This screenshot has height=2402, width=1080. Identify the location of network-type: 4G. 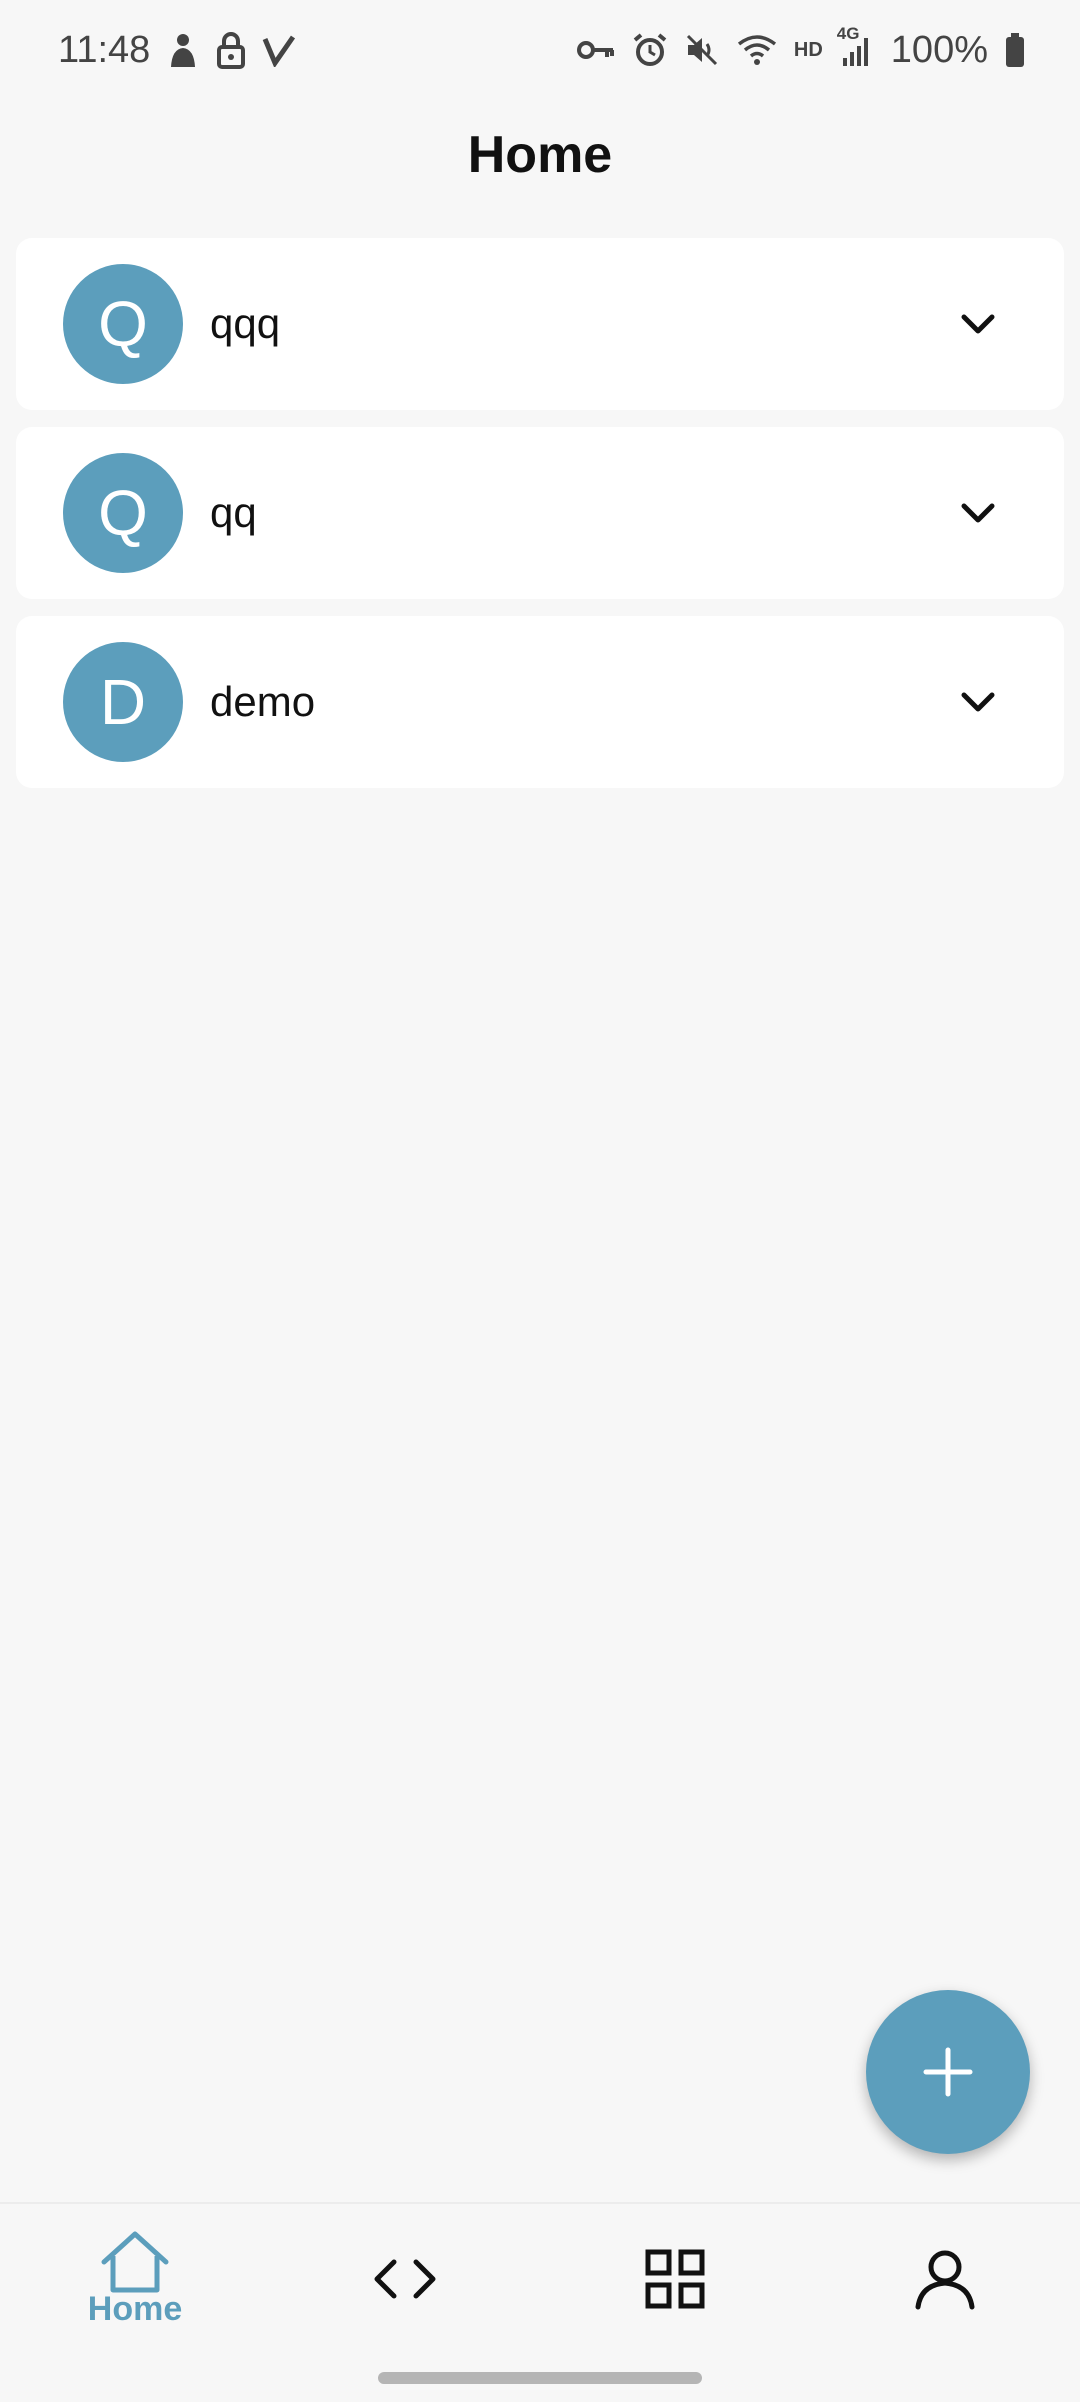
(848, 33).